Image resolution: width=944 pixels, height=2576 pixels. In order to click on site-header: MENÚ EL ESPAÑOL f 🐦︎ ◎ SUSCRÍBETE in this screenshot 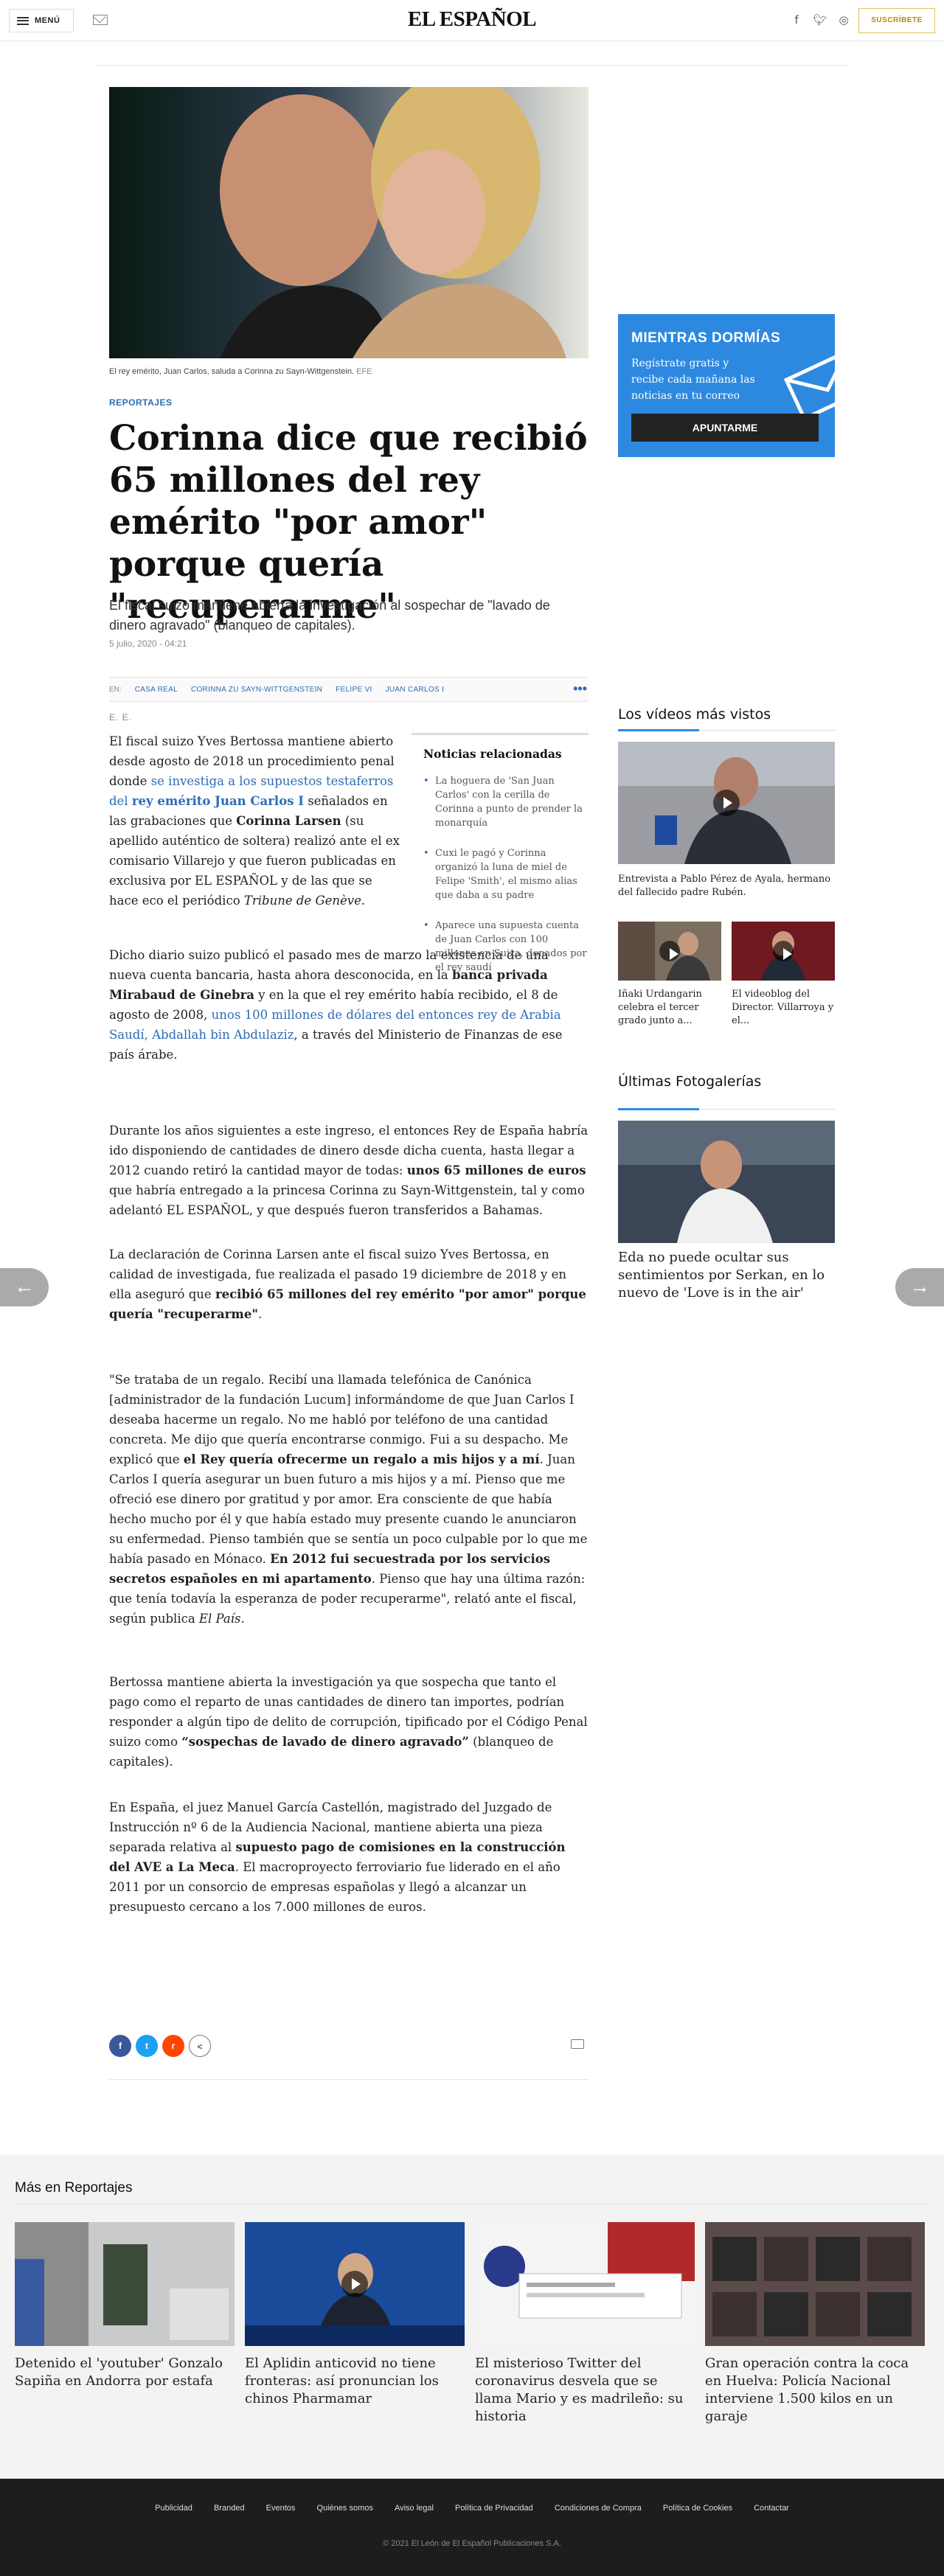, I will do `click(472, 20)`.